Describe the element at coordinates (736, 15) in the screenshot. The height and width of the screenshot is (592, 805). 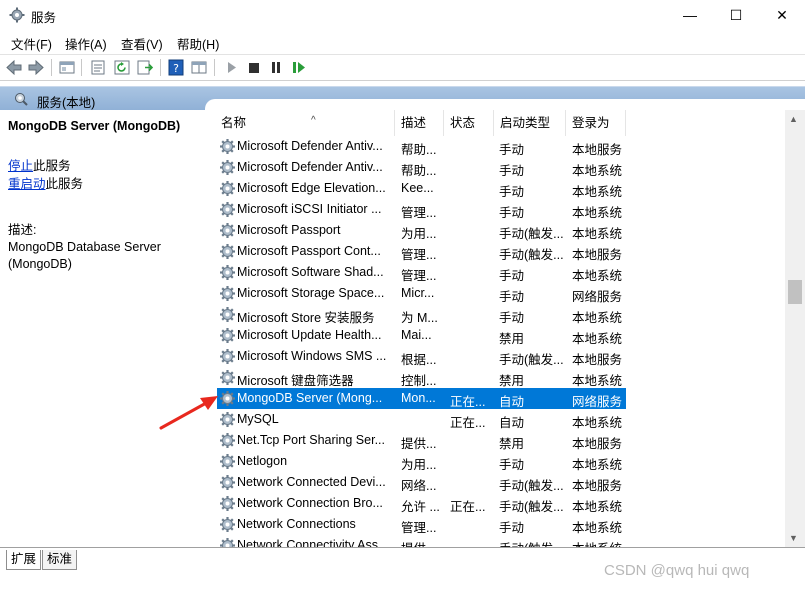
I see `maximize-button: ☐` at that location.